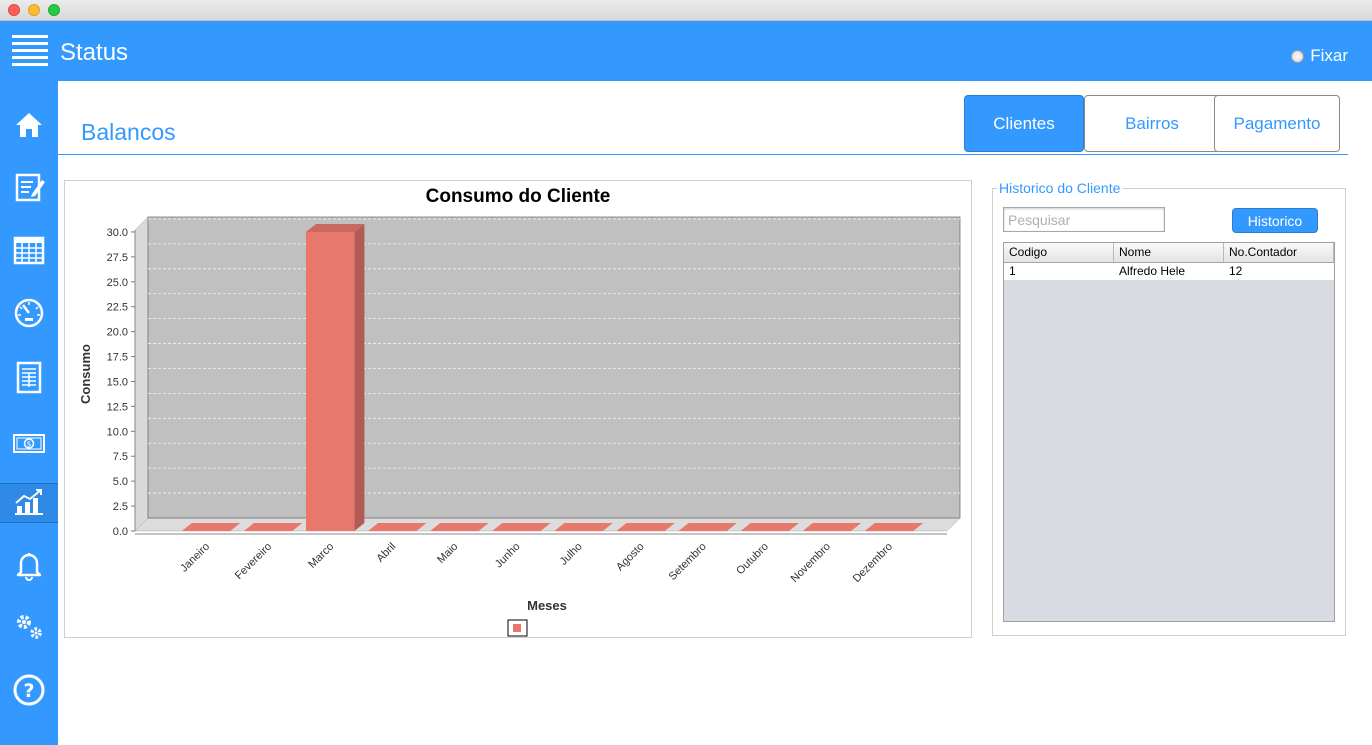 The width and height of the screenshot is (1372, 745). I want to click on bar-outubro, so click(770, 527).